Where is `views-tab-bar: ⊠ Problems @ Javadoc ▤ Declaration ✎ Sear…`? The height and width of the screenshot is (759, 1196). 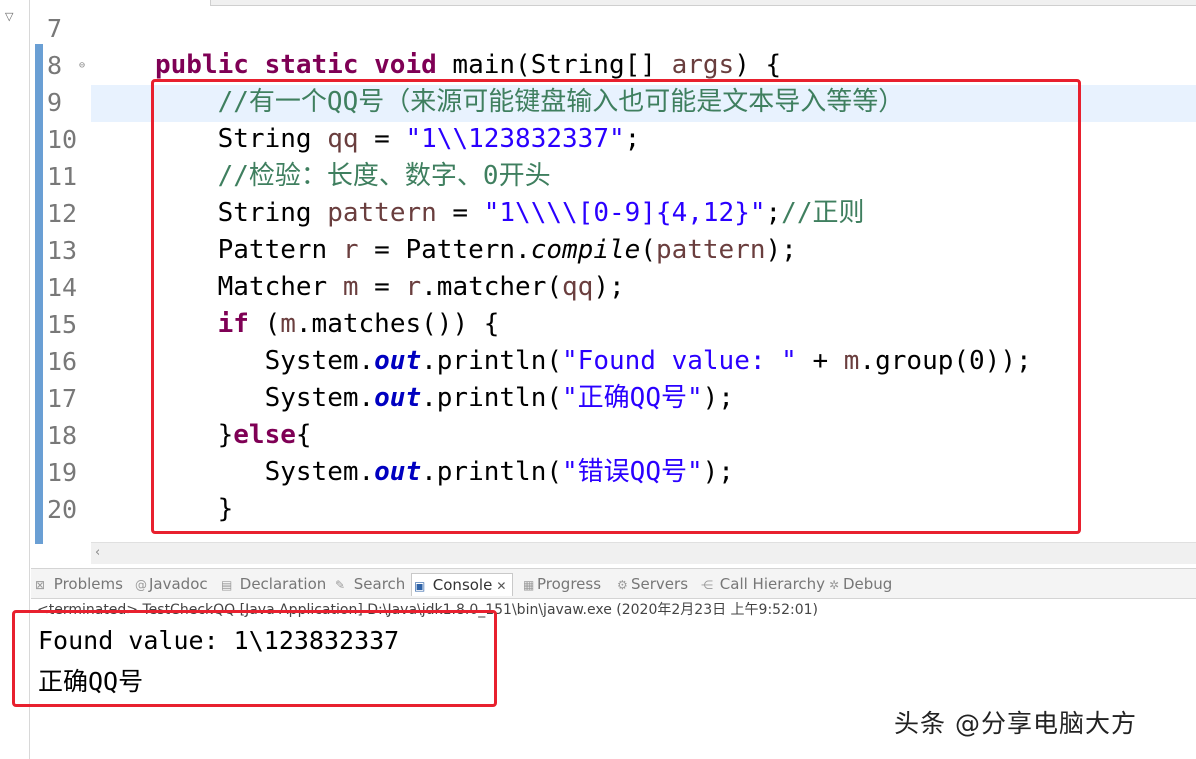
views-tab-bar: ⊠ Problems @ Javadoc ▤ Declaration ✎ Sear… is located at coordinates (613, 583).